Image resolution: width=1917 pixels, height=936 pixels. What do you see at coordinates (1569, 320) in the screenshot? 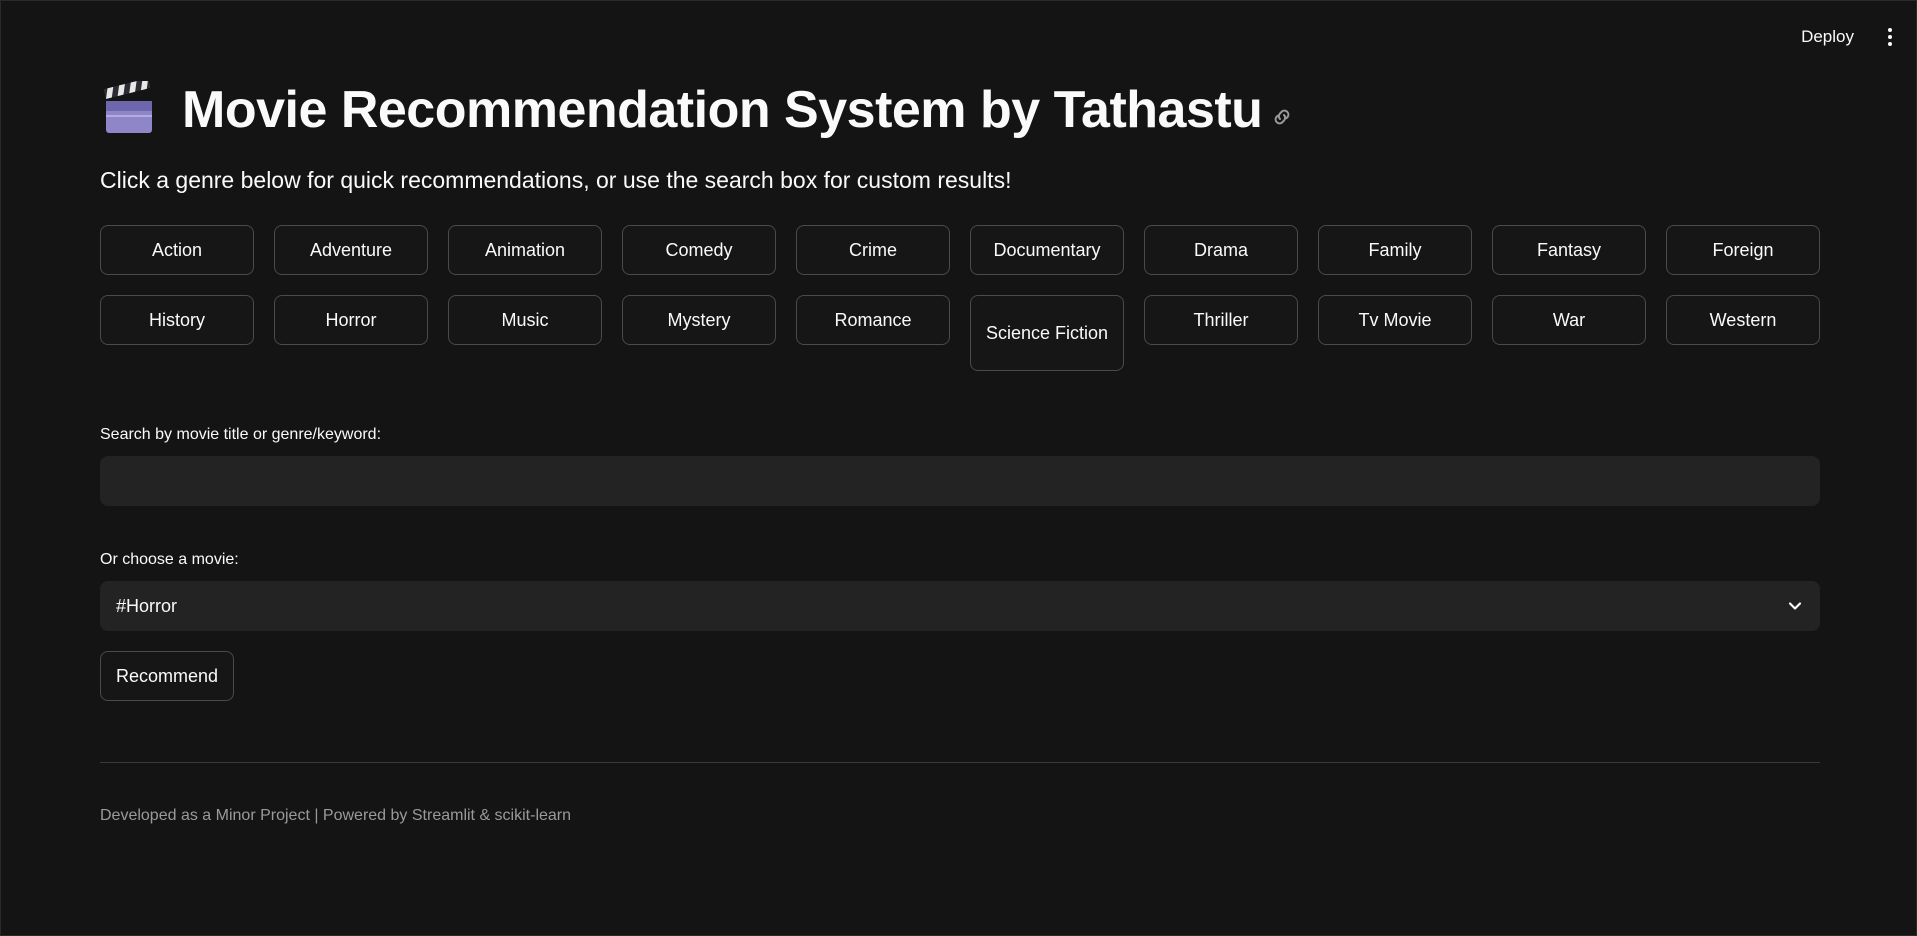
I see `genre-button-war: War` at bounding box center [1569, 320].